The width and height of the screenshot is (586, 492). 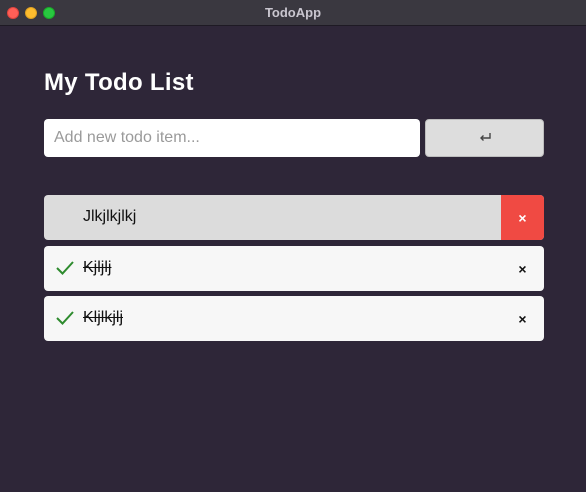 I want to click on todo-item-label: Kjljlj, so click(x=97, y=267).